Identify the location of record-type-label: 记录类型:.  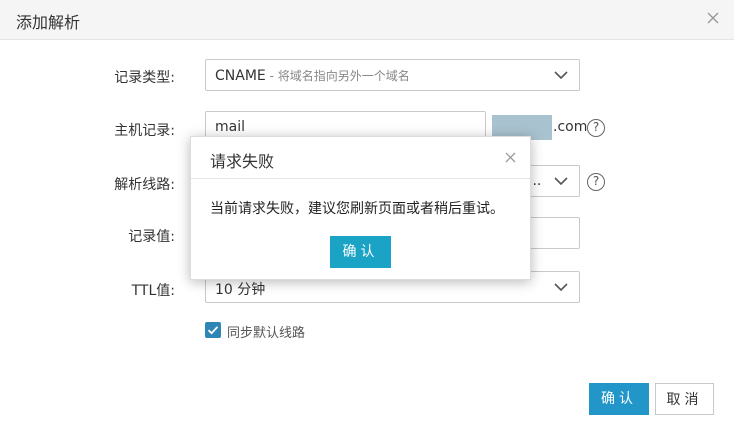
(144, 78).